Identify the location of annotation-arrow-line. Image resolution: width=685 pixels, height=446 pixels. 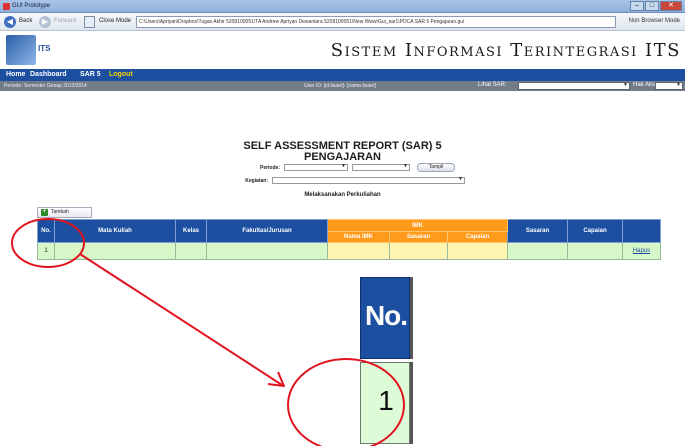
(181, 319).